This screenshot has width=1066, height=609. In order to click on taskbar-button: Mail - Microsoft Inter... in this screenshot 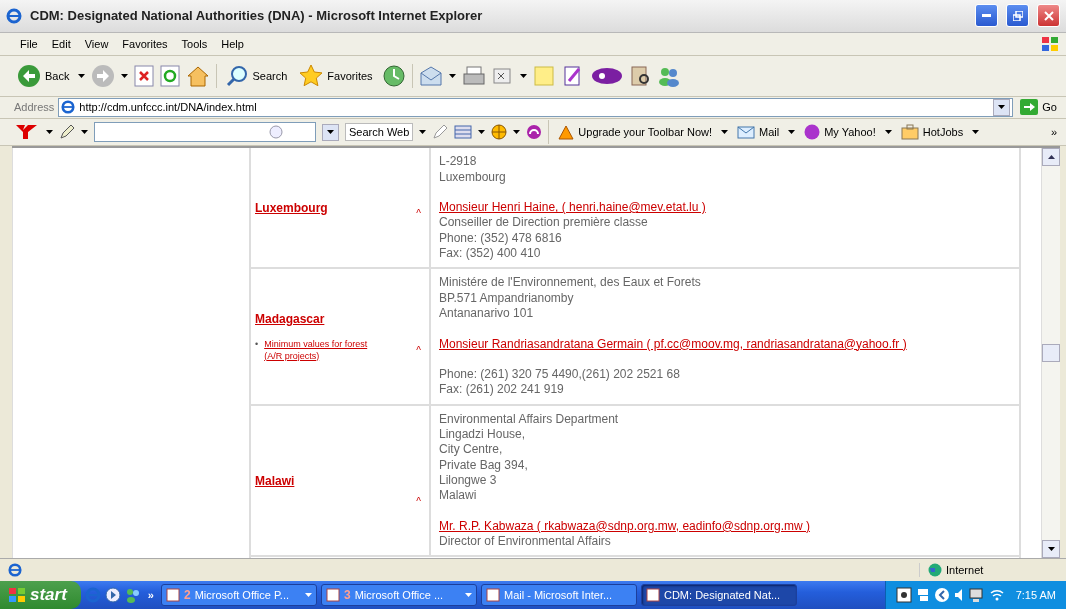, I will do `click(559, 595)`.